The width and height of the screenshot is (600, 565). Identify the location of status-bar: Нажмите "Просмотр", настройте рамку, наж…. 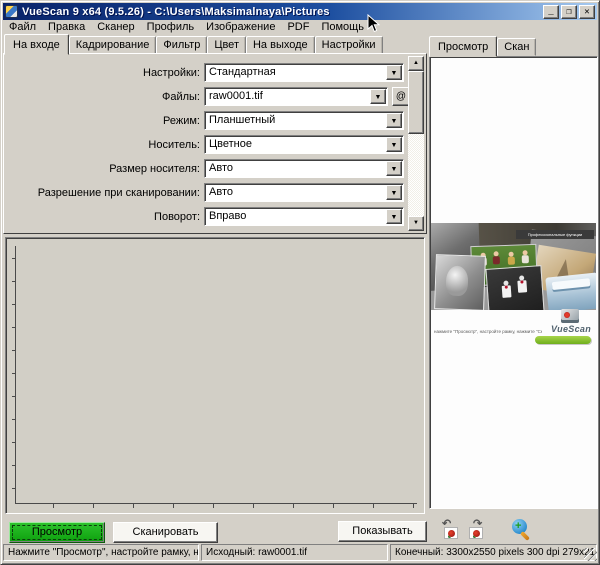
(300, 552).